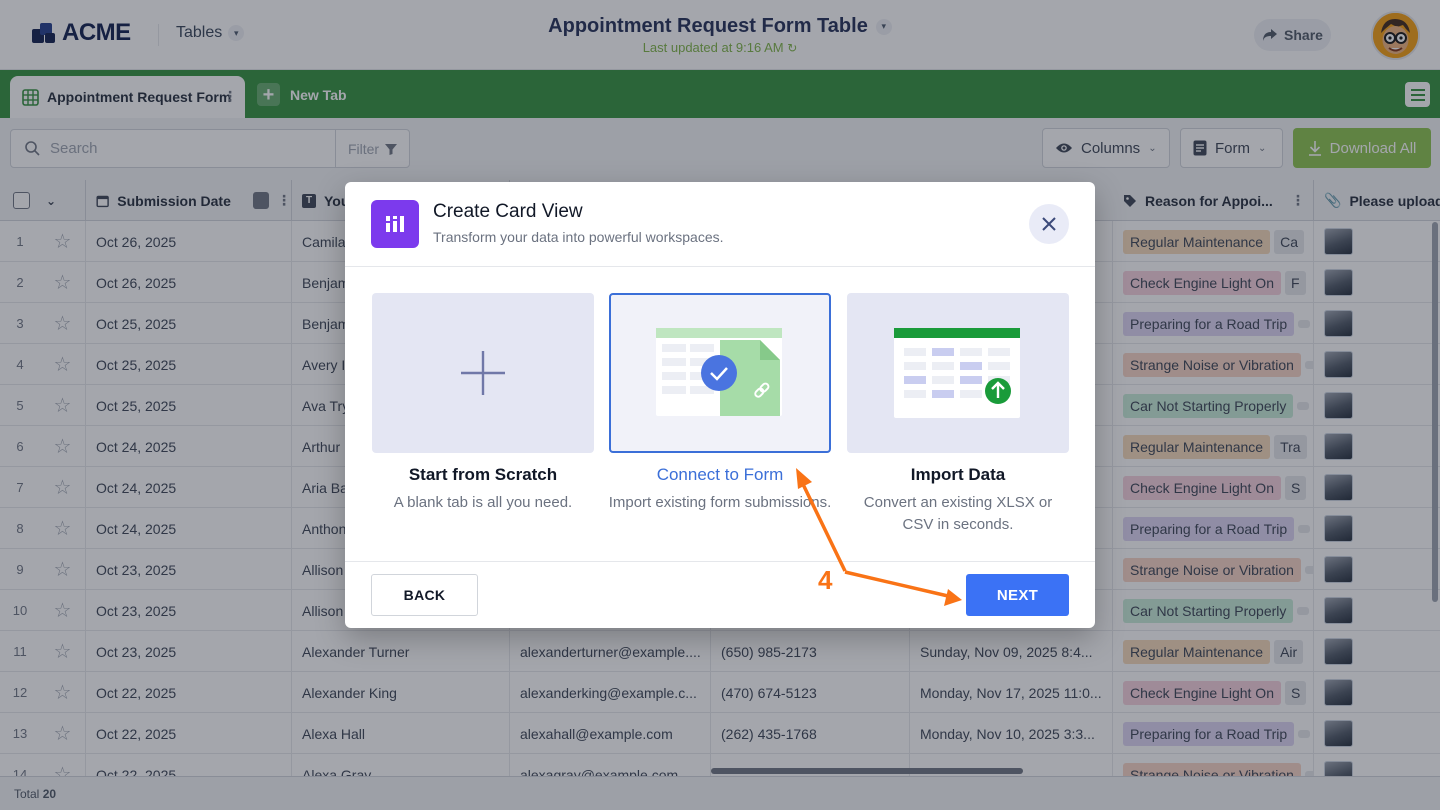  I want to click on option-title-connect-to-form: Connect to Form, so click(720, 474).